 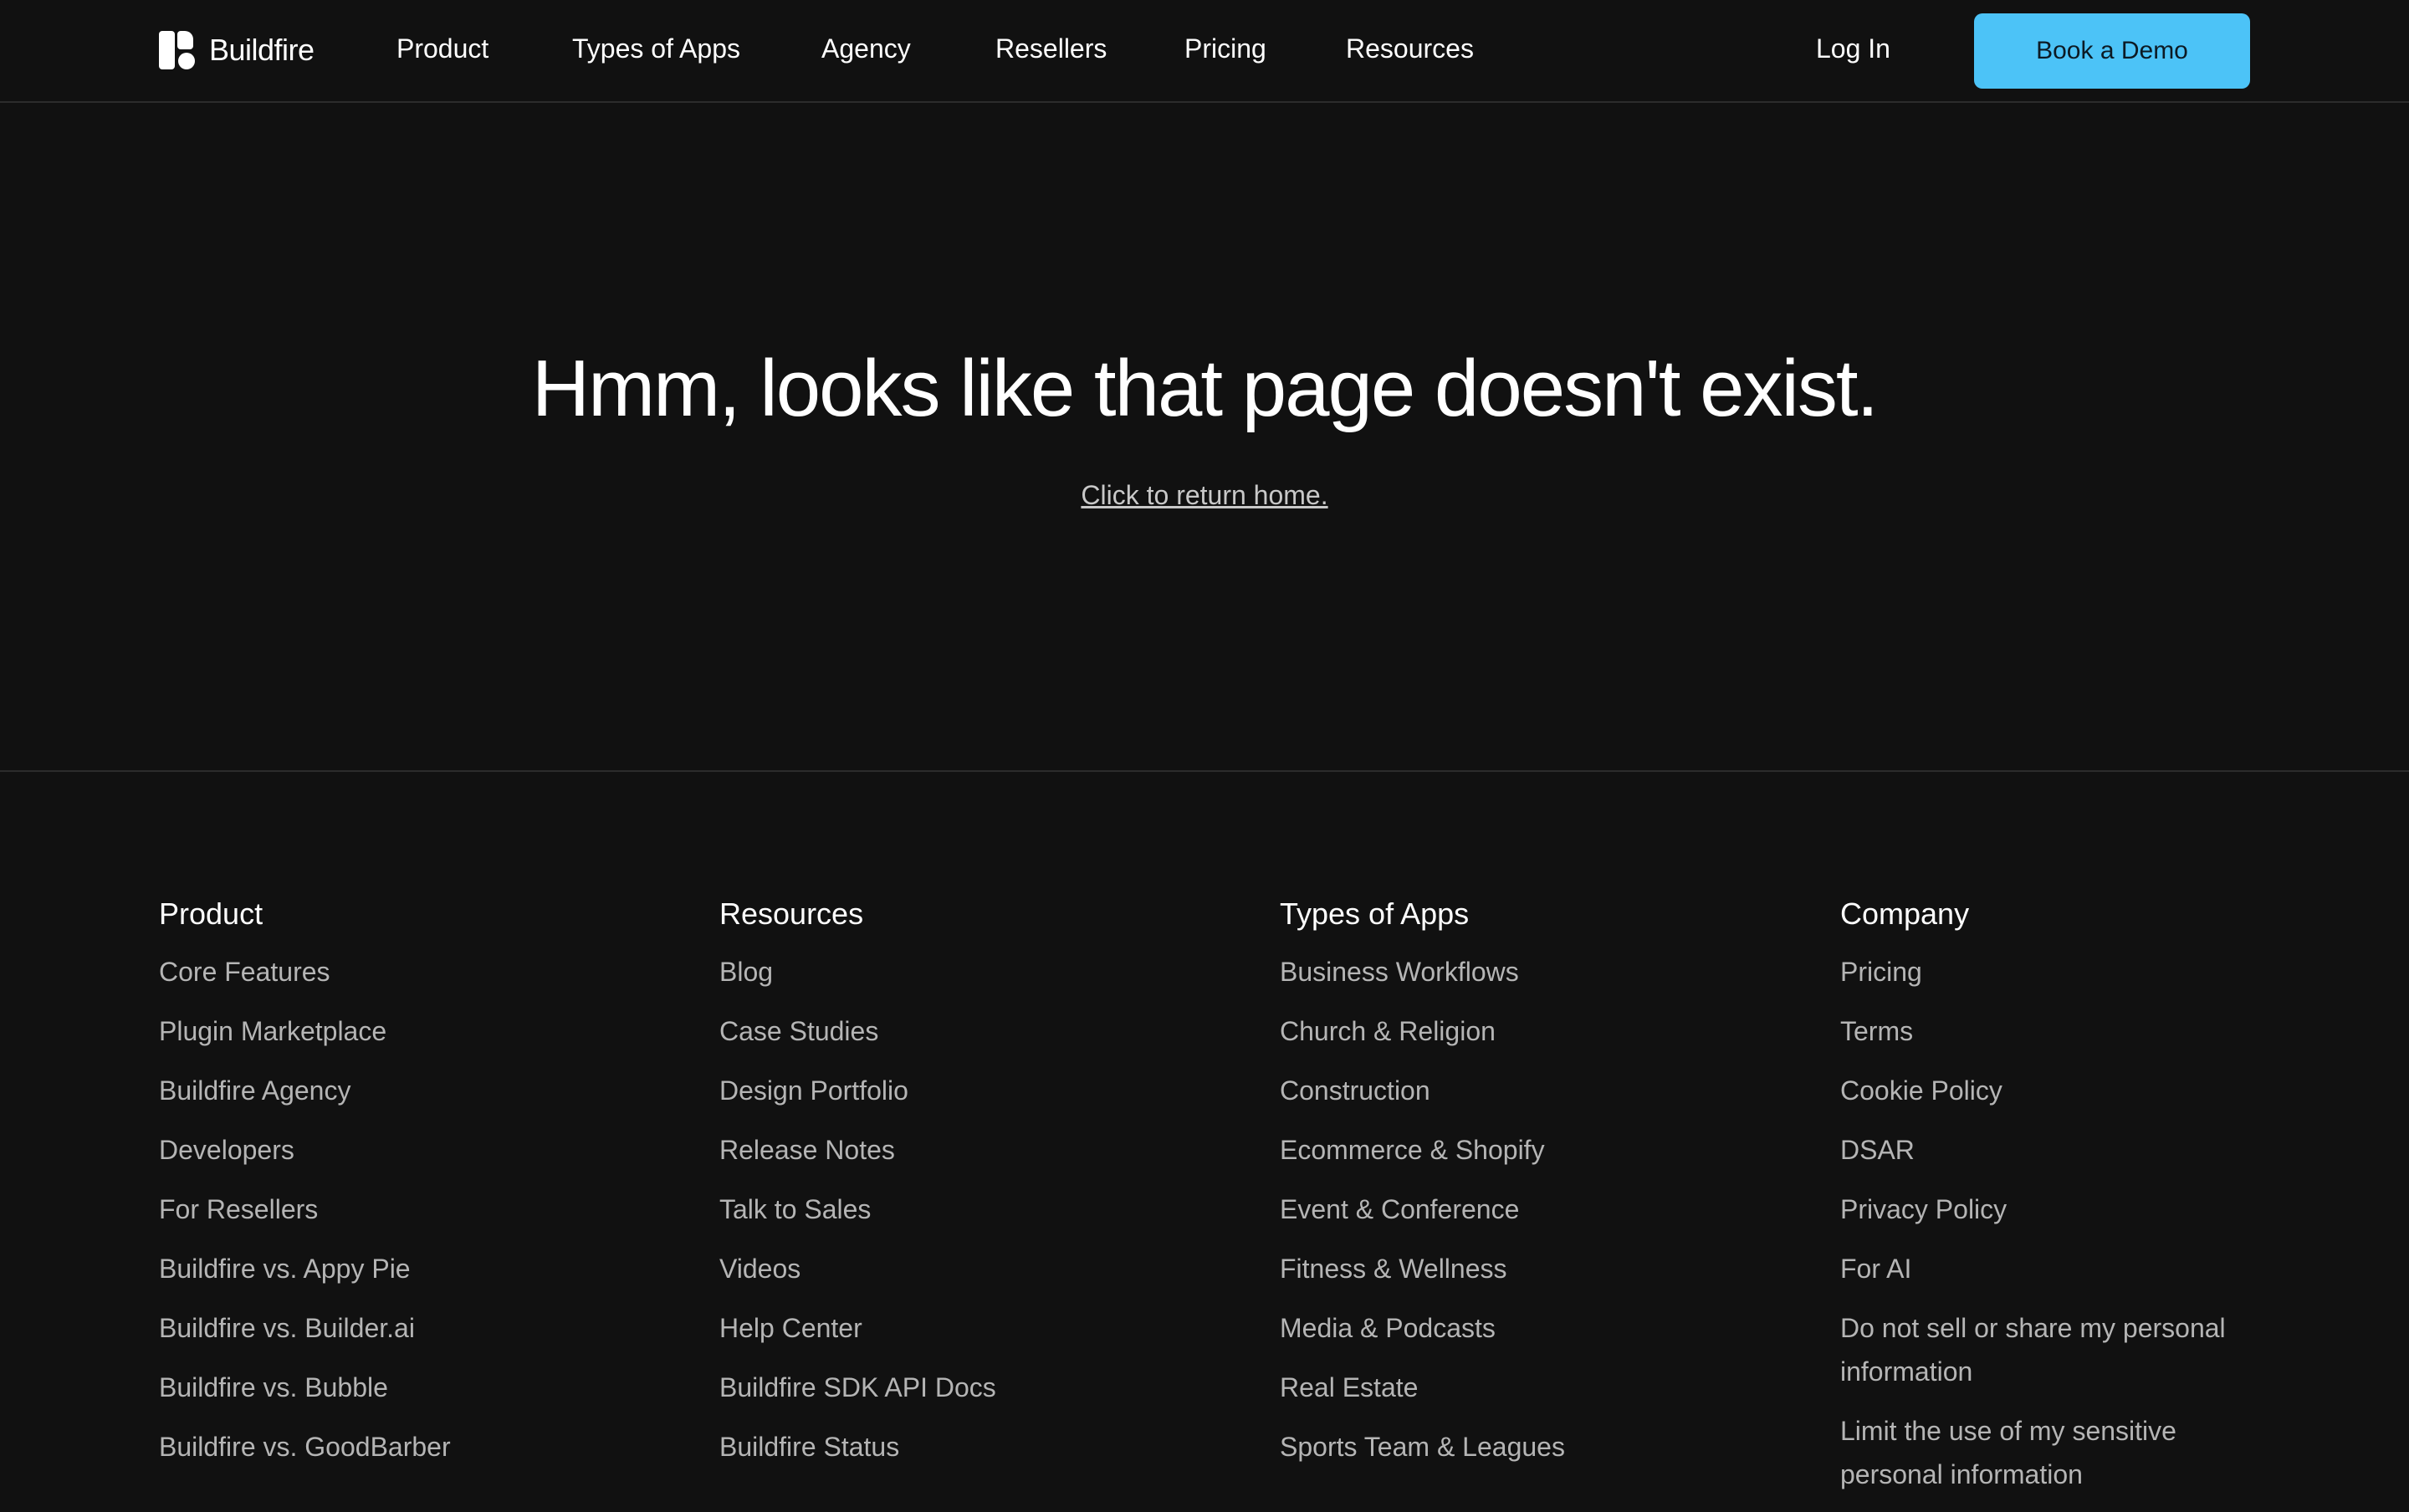 What do you see at coordinates (376, 1150) in the screenshot?
I see `footer-link: Developers` at bounding box center [376, 1150].